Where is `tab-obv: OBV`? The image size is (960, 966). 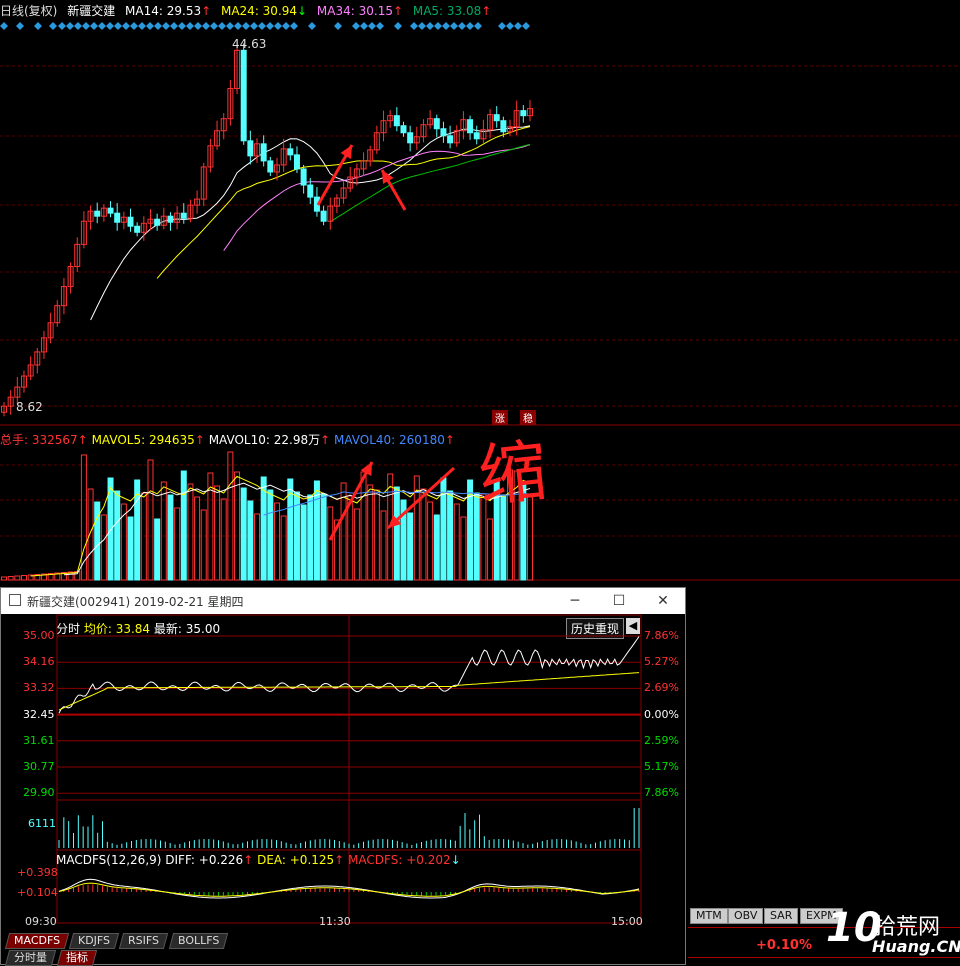 tab-obv: OBV is located at coordinates (746, 916).